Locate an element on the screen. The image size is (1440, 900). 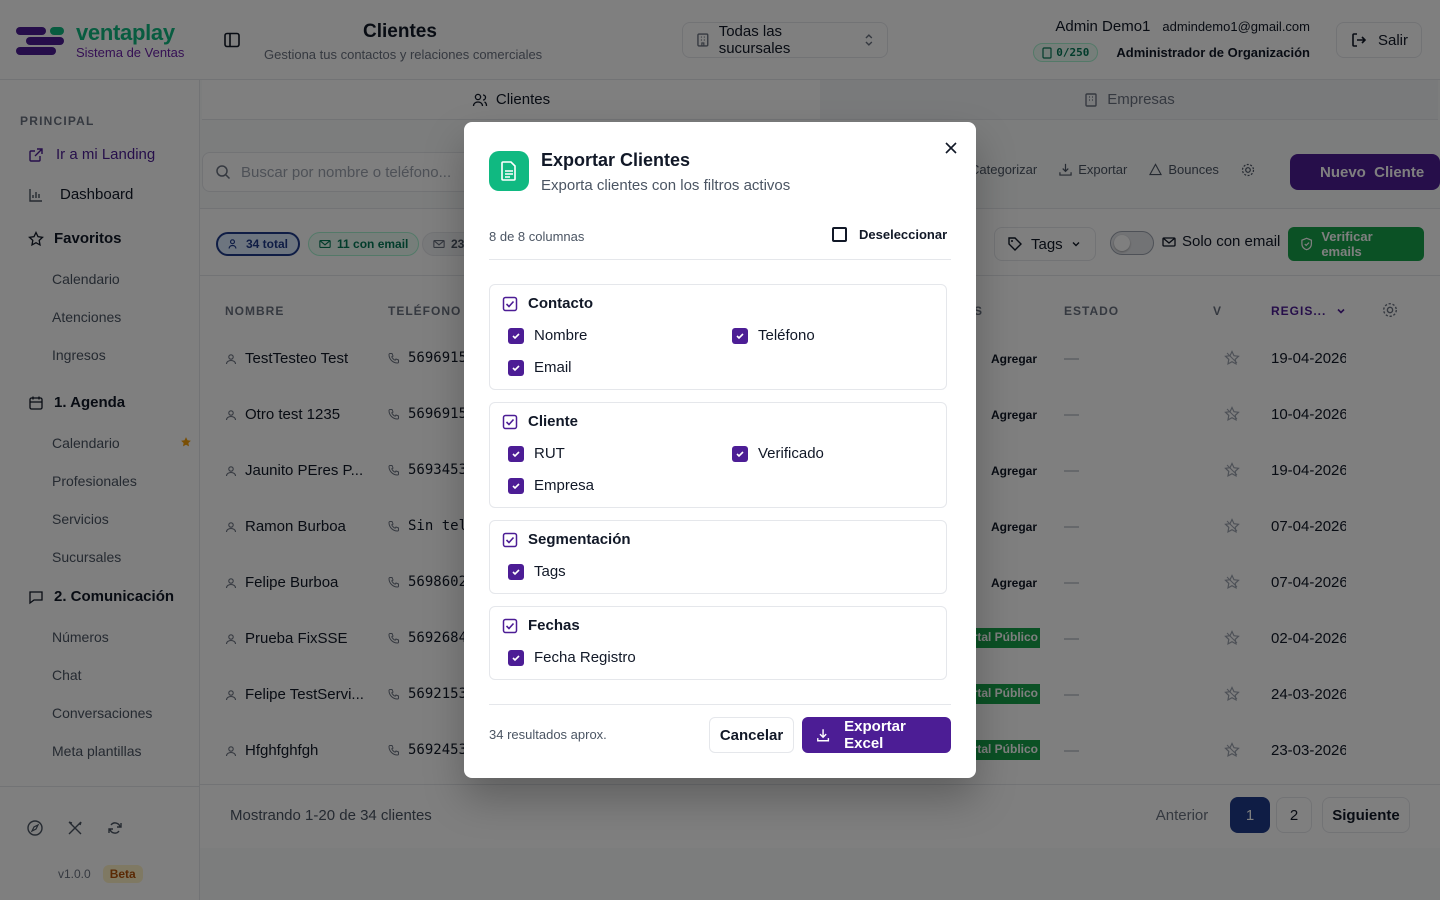
option-label: Fecha Registro is located at coordinates (585, 657).